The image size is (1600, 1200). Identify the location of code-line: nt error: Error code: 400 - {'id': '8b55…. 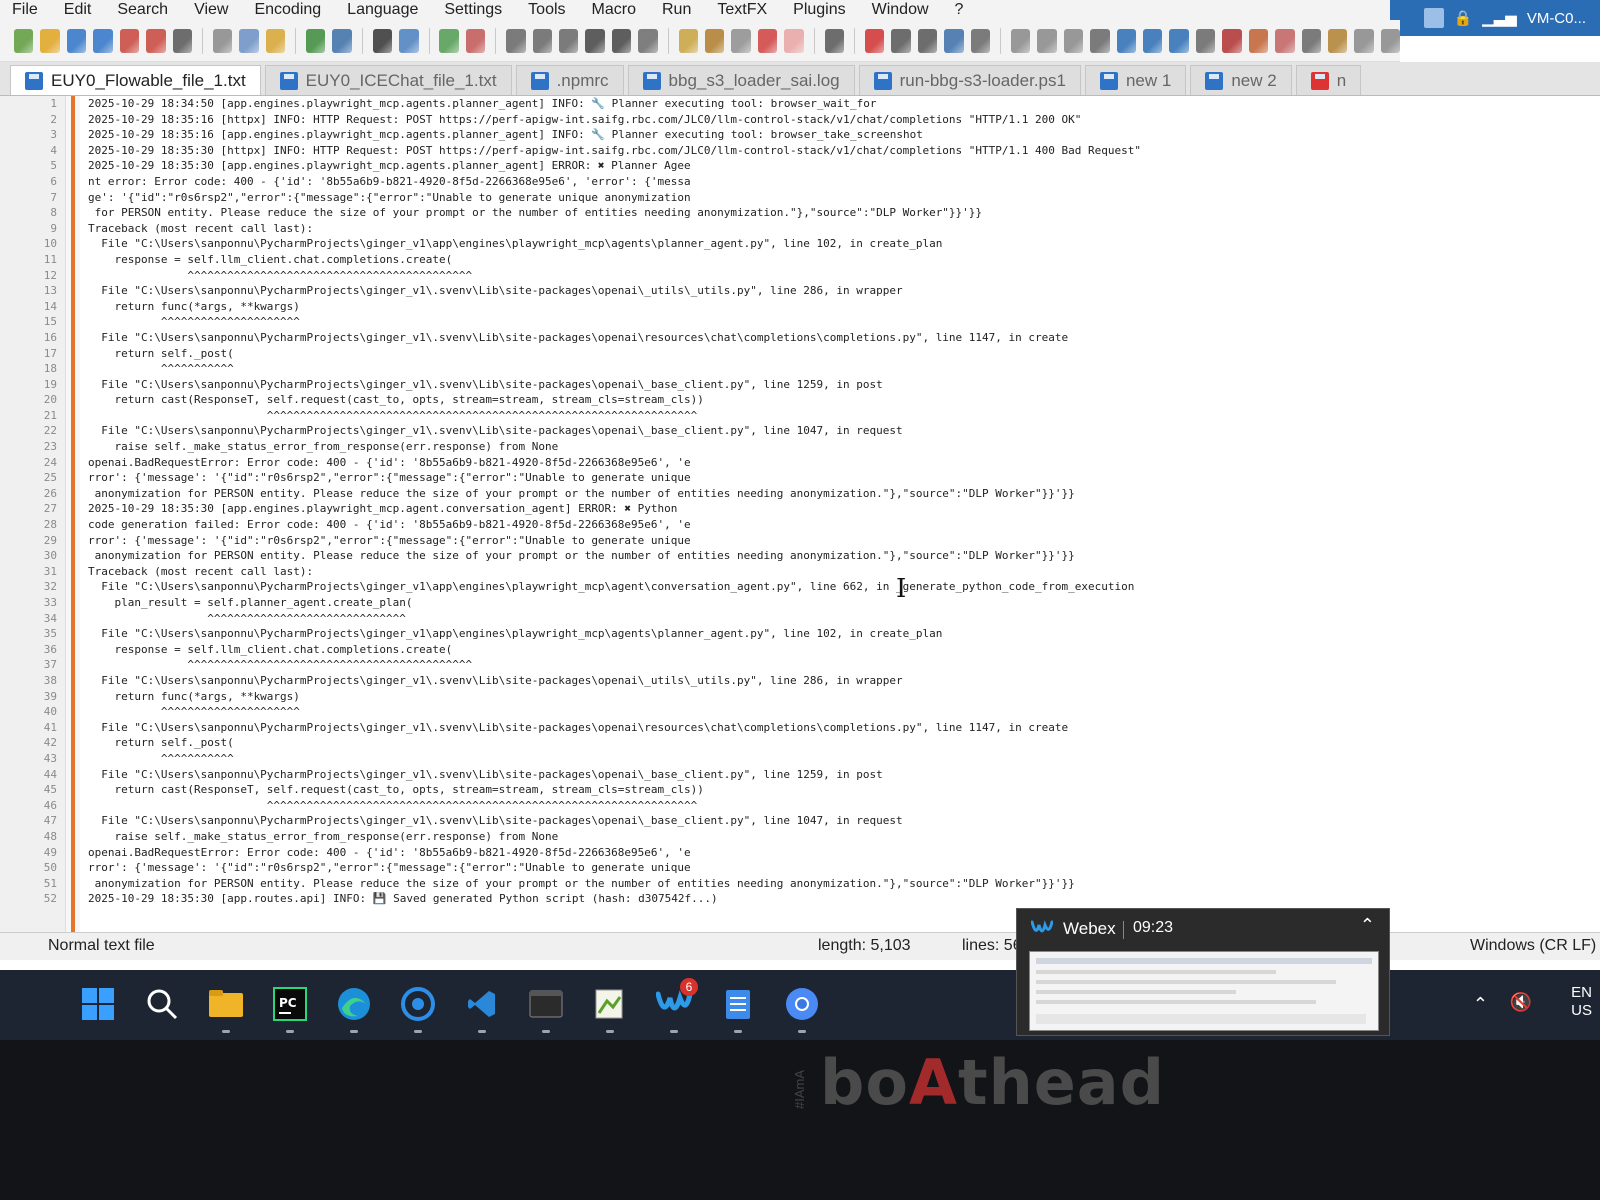
(844, 182).